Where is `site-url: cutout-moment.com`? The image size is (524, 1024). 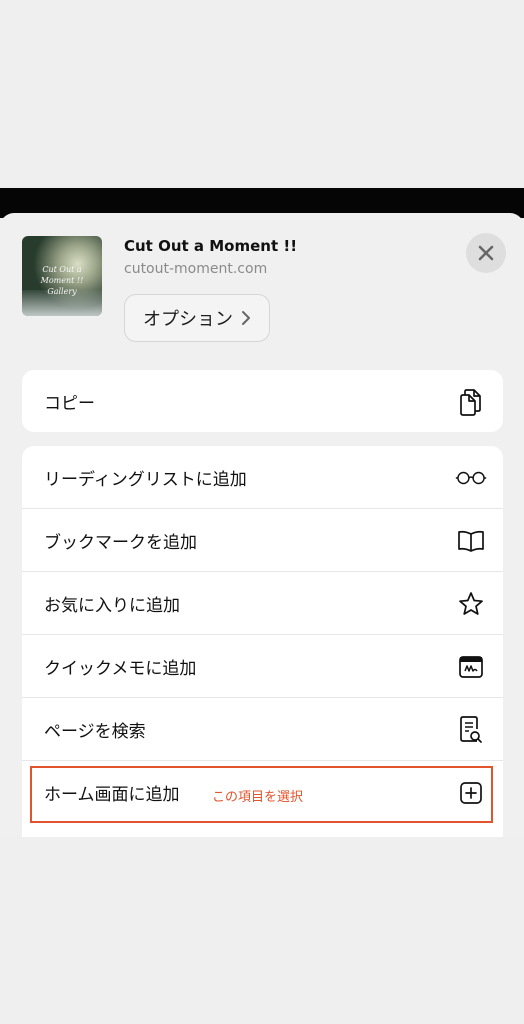
site-url: cutout-moment.com is located at coordinates (196, 269).